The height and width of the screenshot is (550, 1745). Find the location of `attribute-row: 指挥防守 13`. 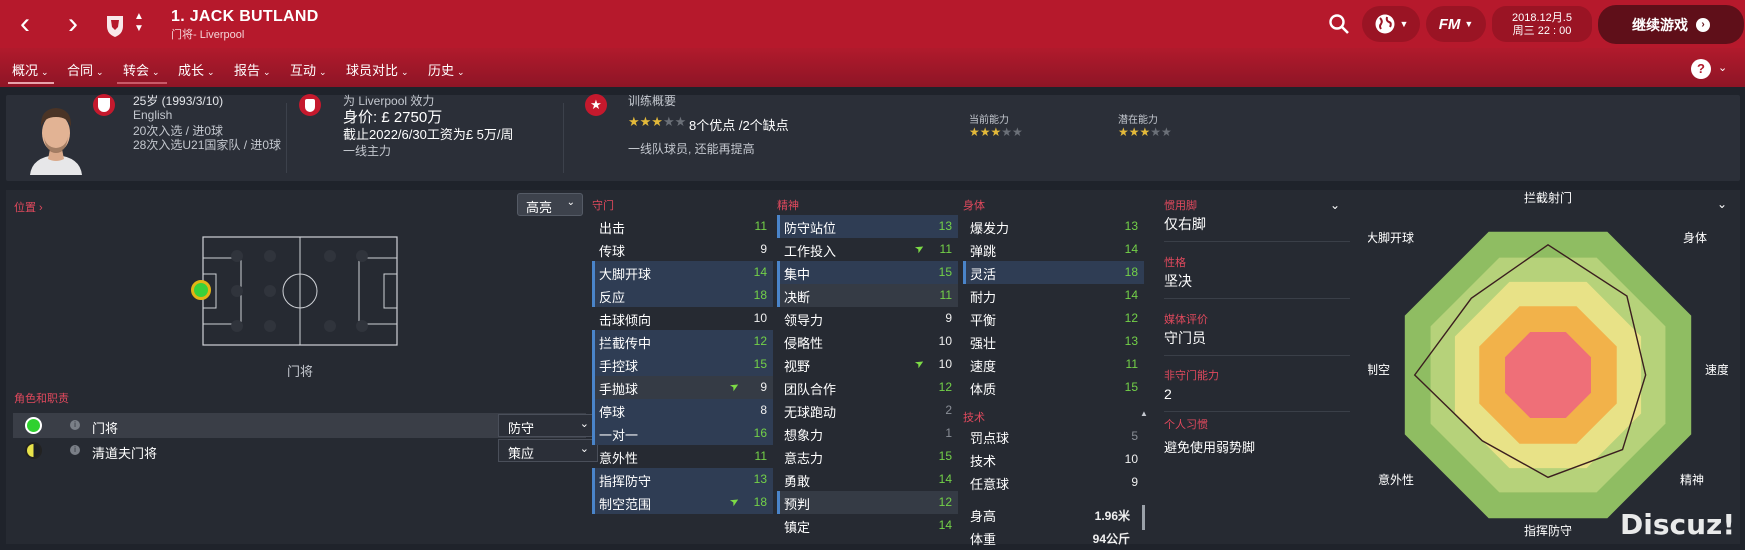

attribute-row: 指挥防守 13 is located at coordinates (682, 479).